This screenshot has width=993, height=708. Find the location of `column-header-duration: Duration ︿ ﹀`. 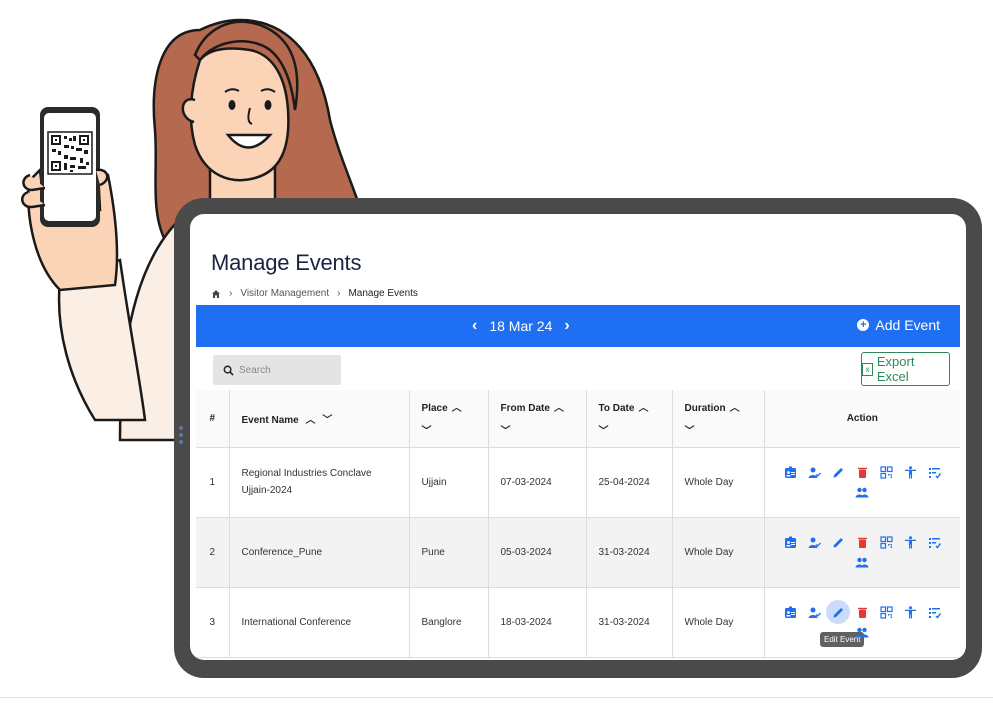

column-header-duration: Duration ︿ ﹀ is located at coordinates (718, 419).